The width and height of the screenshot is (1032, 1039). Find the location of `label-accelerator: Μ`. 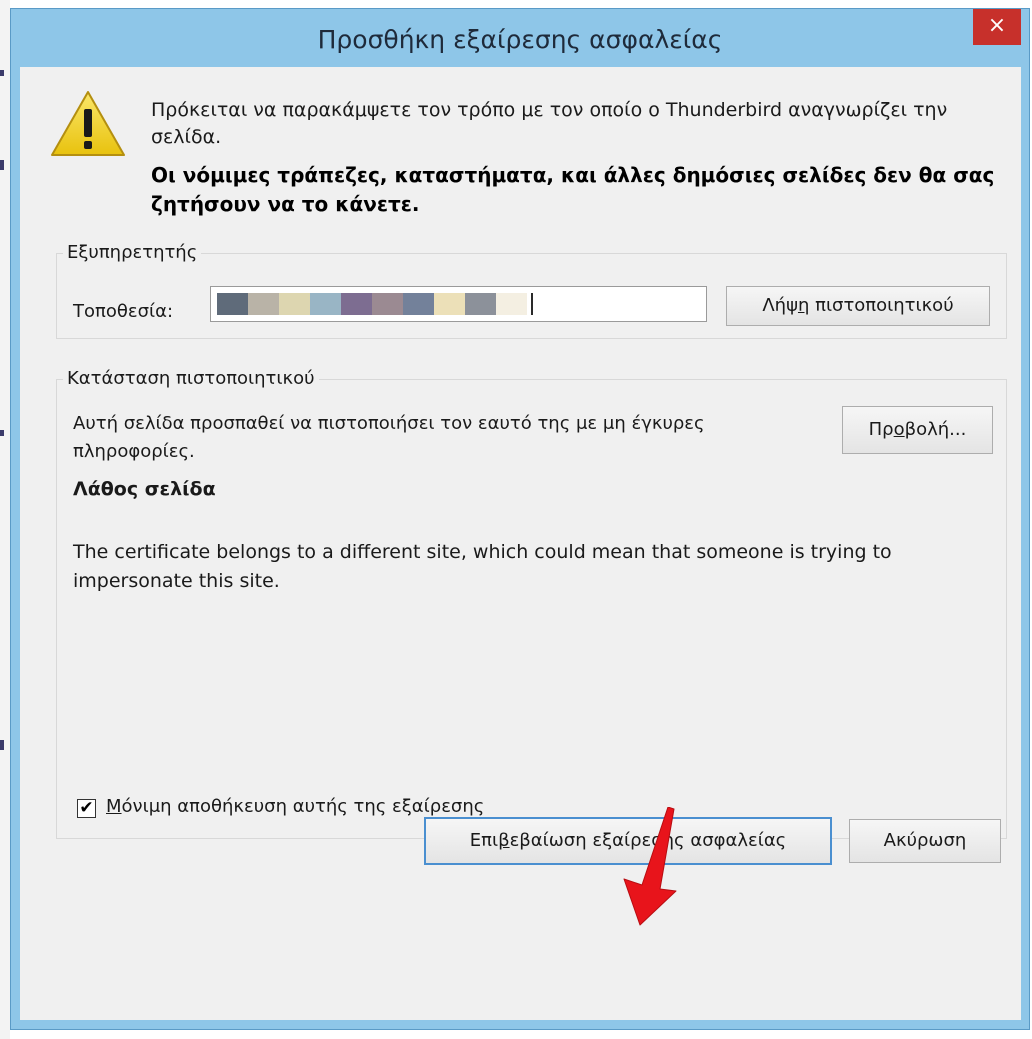

label-accelerator: Μ is located at coordinates (114, 806).